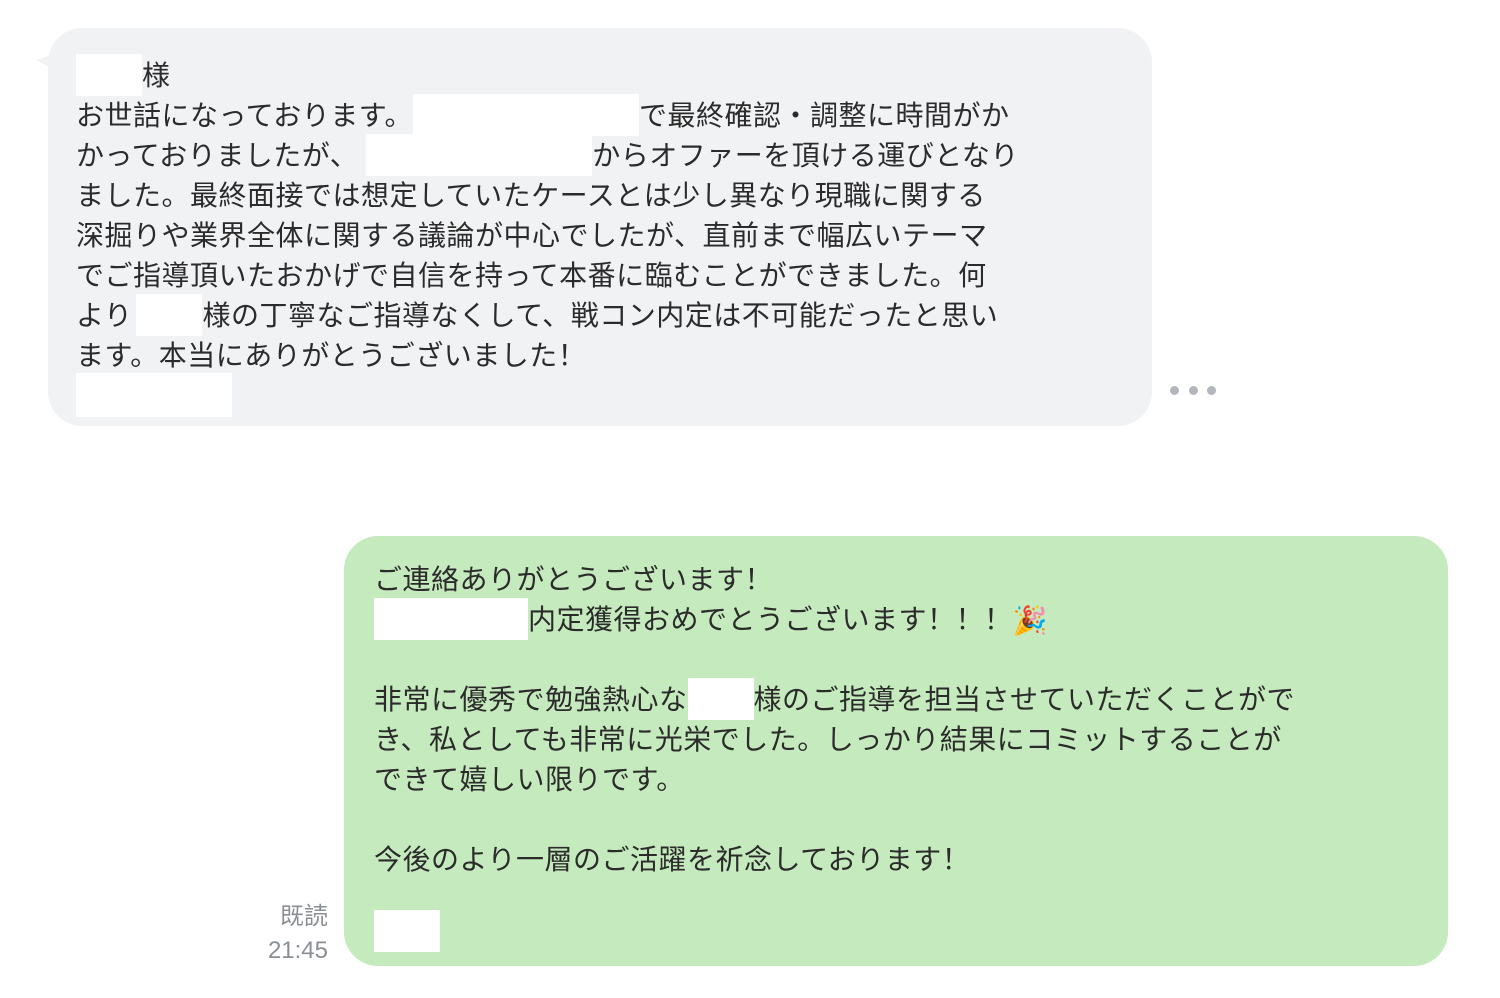 Image resolution: width=1500 pixels, height=998 pixels. Describe the element at coordinates (600, 315) in the screenshot. I see `incoming-line-7: より 様の丁寧なご指導なくして、戦コン内定は不可能だったと思い` at that location.